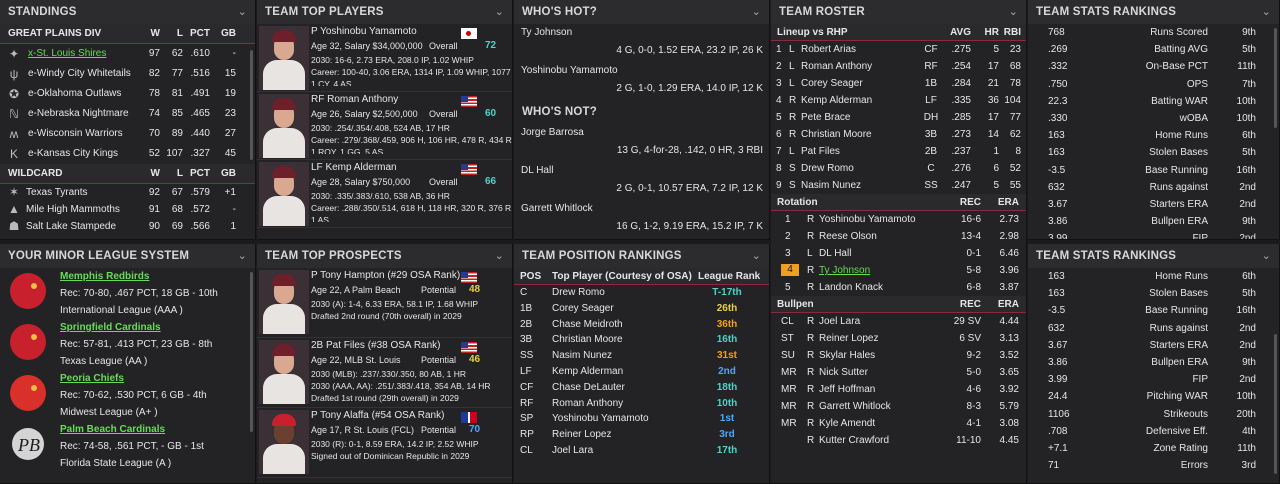 The height and width of the screenshot is (484, 1280). Describe the element at coordinates (641, 340) in the screenshot. I see `position-row: 3B Christian Moore 16th` at that location.